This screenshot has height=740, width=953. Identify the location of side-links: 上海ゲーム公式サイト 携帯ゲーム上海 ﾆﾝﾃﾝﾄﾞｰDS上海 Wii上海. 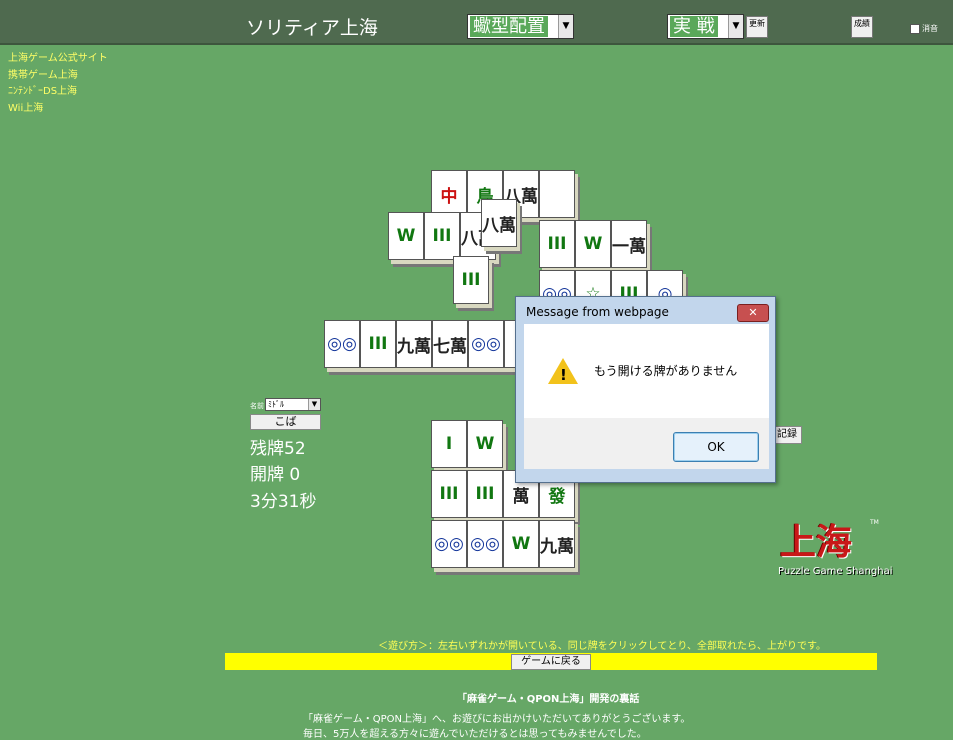
(58, 84).